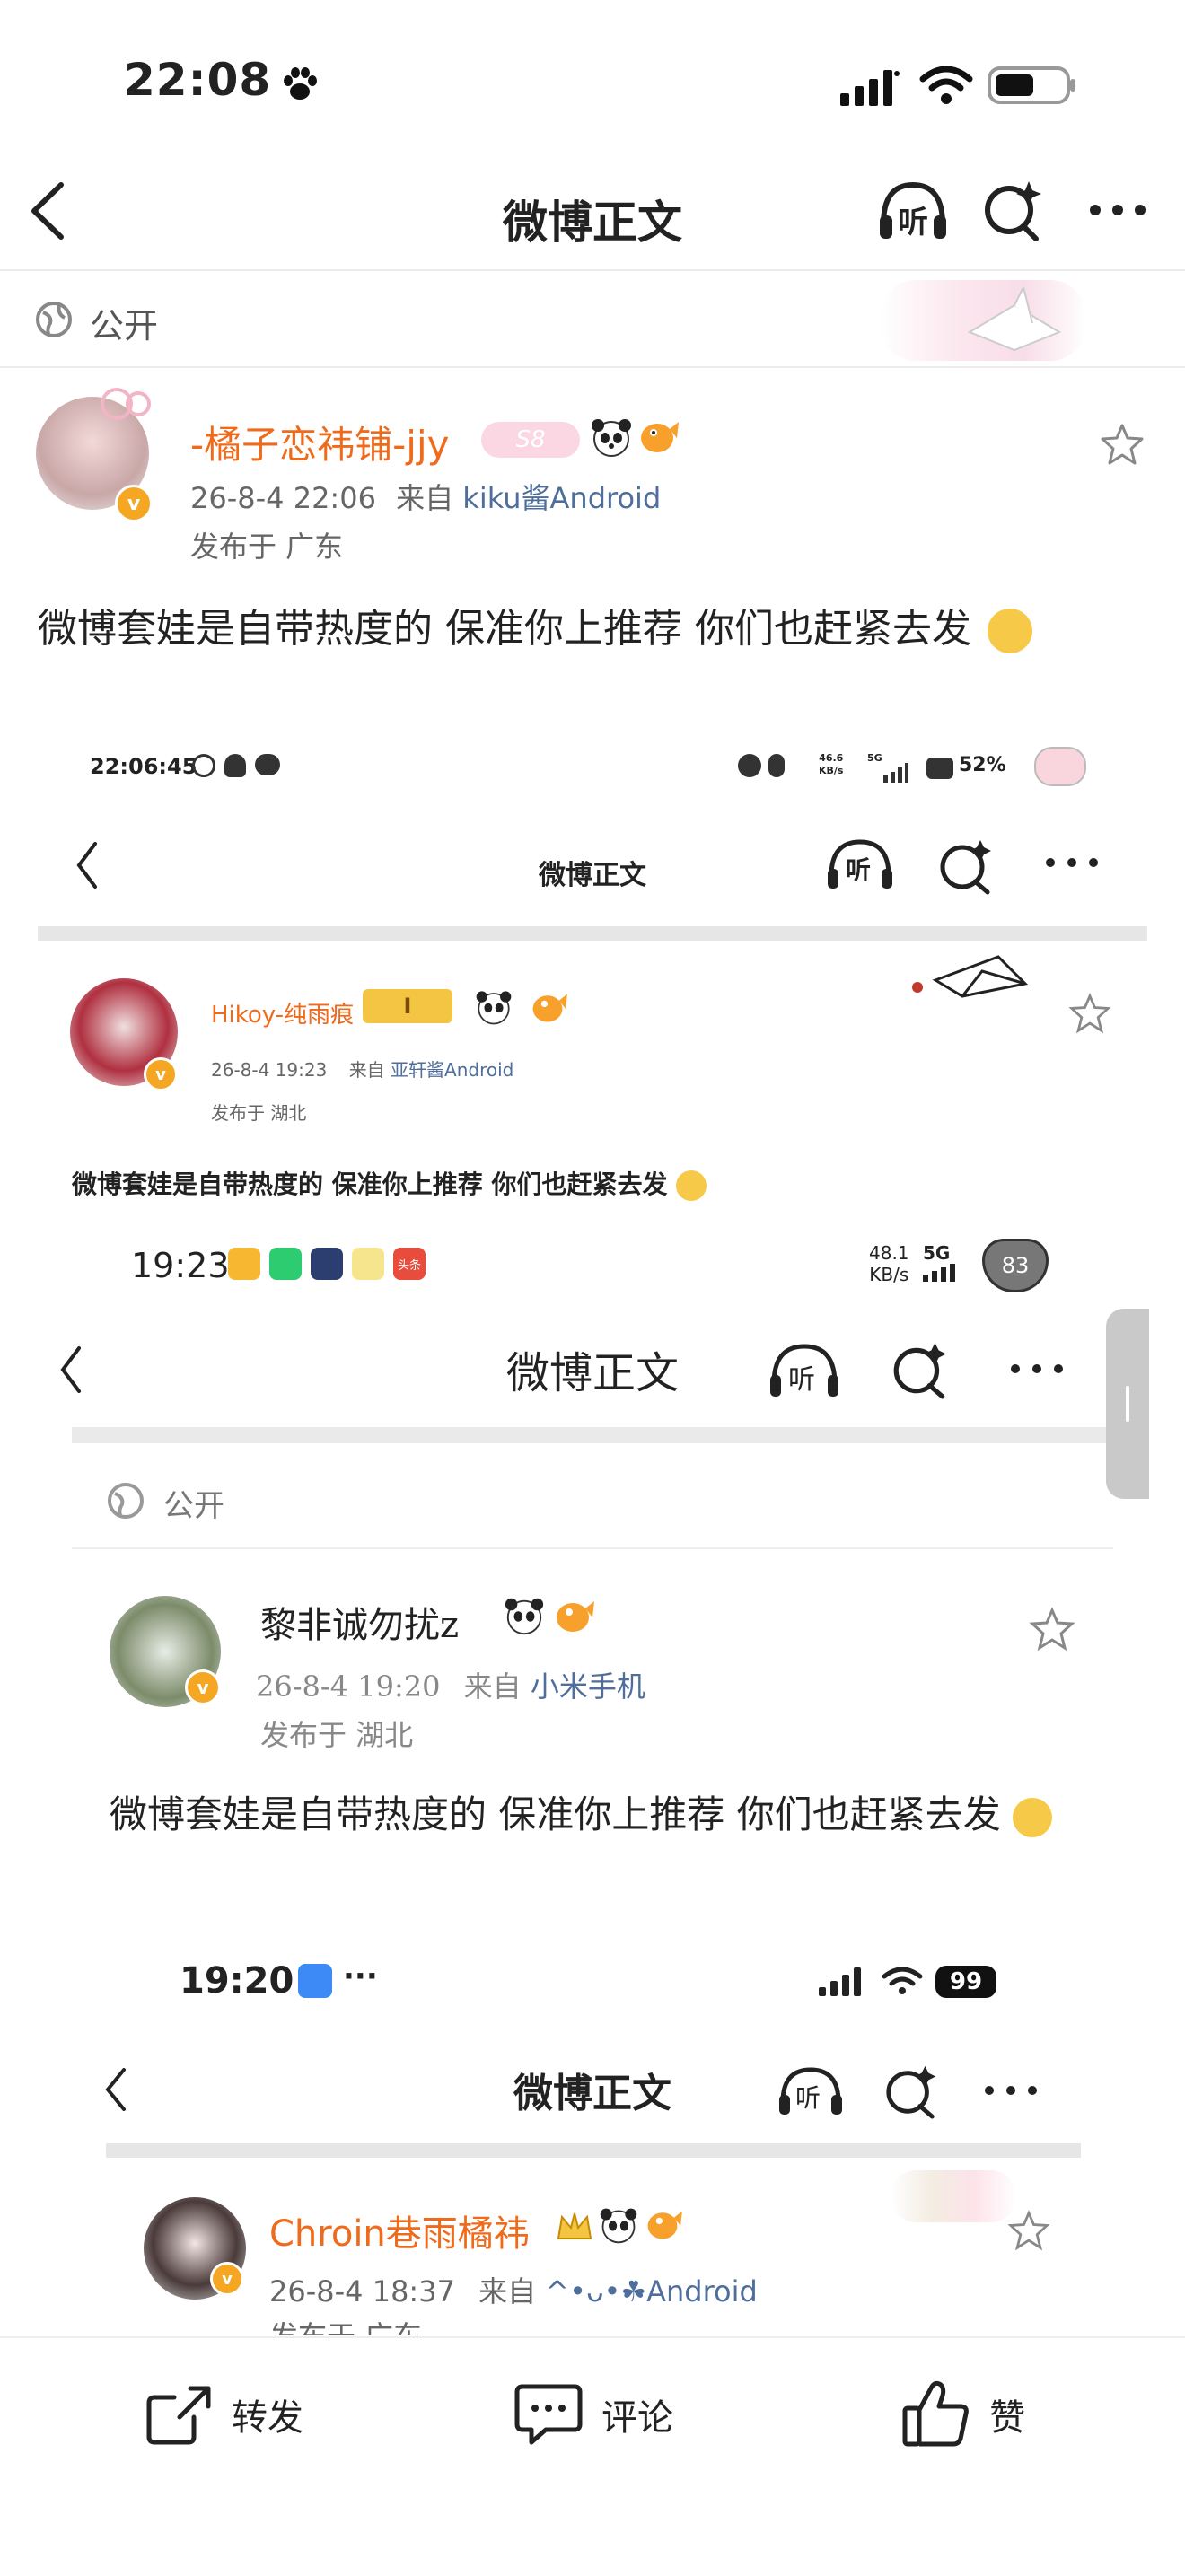  Describe the element at coordinates (504, 629) in the screenshot. I see `post-text: 微博套娃是自带热度的 保准你上推荐 你们也赶紧去发` at that location.